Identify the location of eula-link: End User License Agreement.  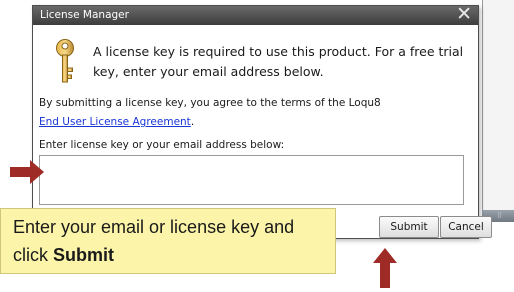
(115, 122).